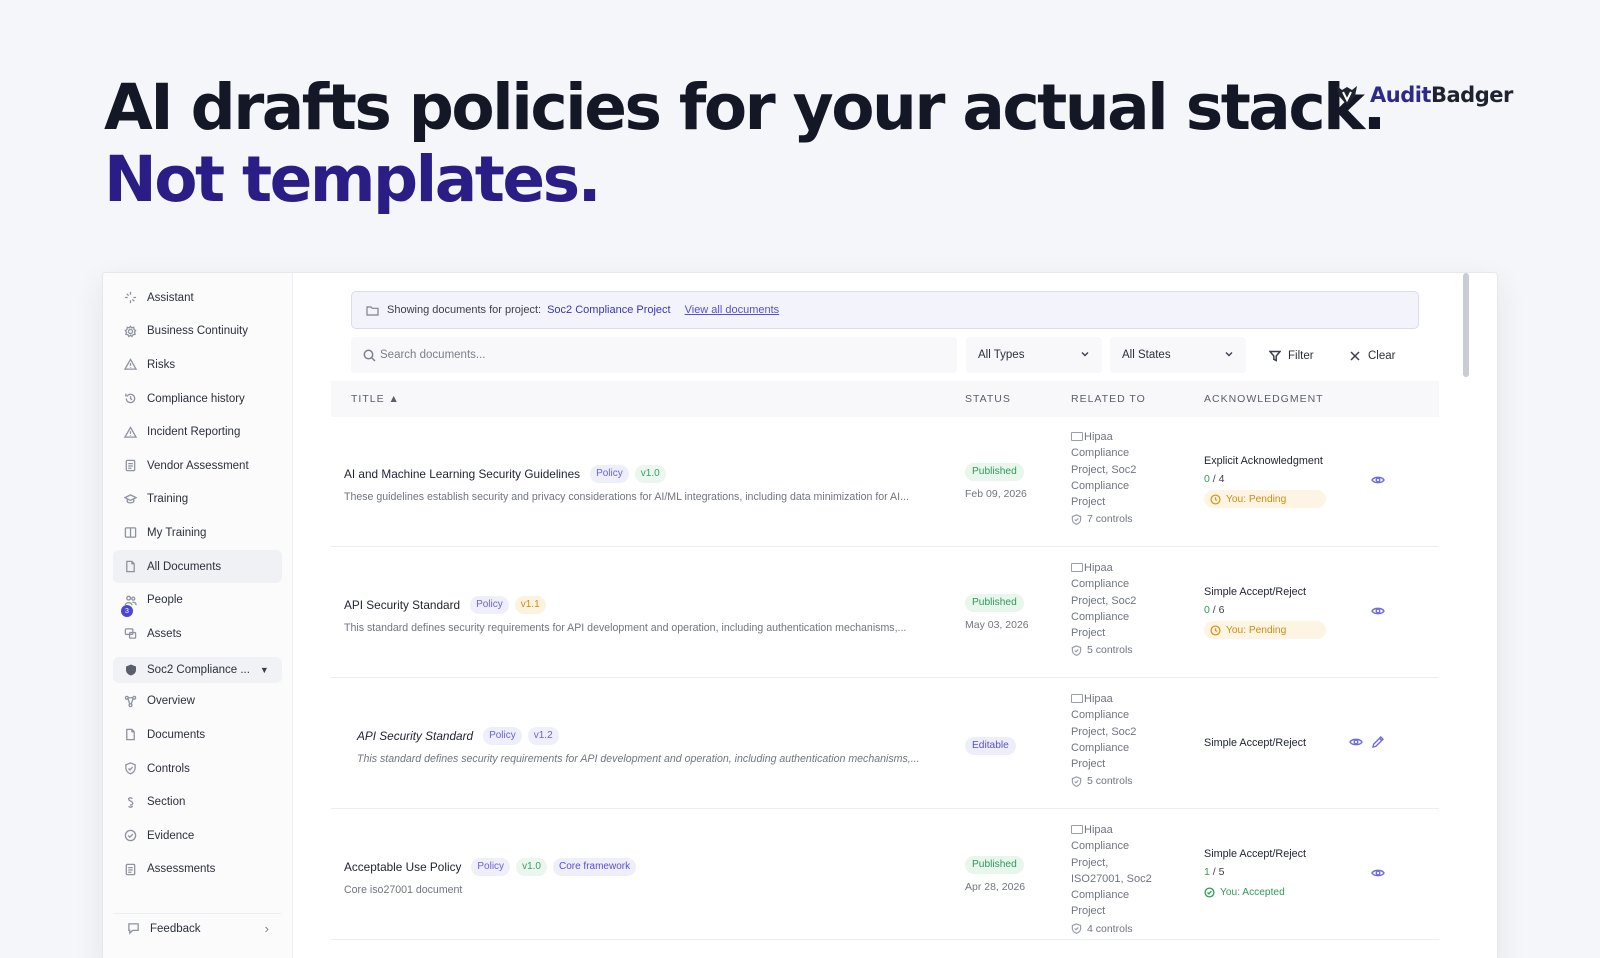 The width and height of the screenshot is (1600, 958). What do you see at coordinates (1001, 355) in the screenshot?
I see `type-select-value: All Types` at bounding box center [1001, 355].